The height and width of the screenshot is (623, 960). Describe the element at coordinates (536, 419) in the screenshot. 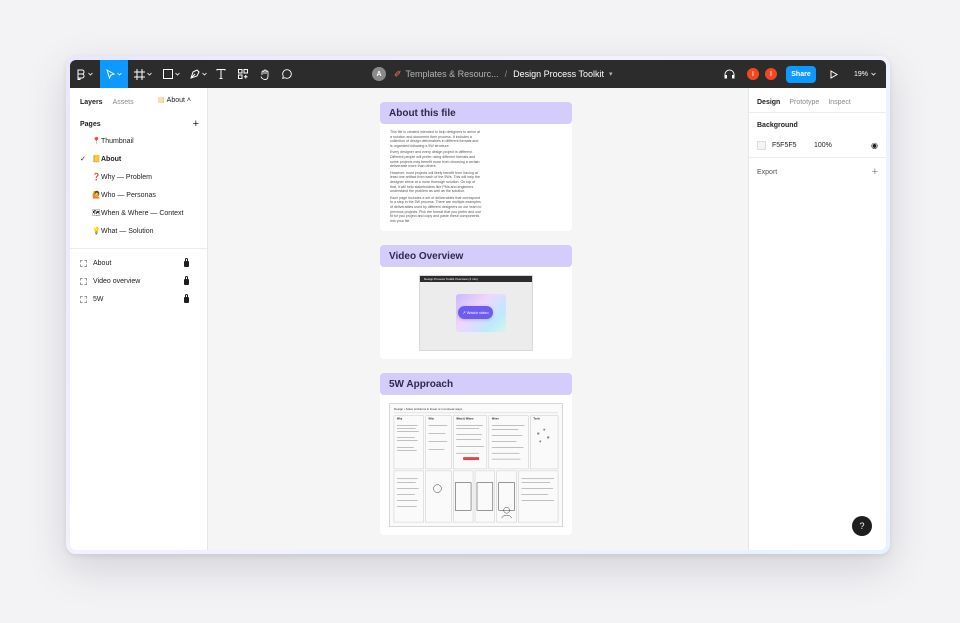

I see `diagram-column-label: Tools` at that location.